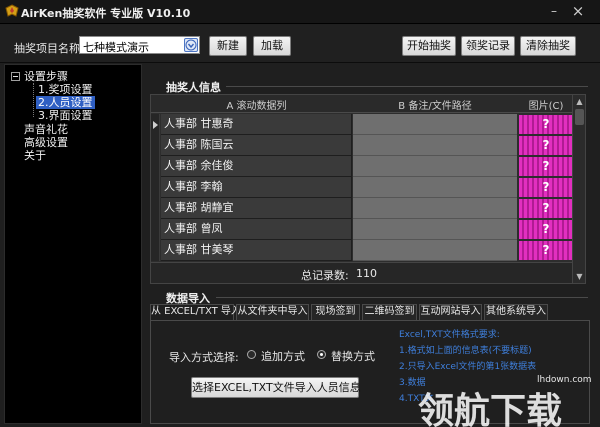 This screenshot has height=427, width=600. I want to click on cell-name: 人事部 甘美琴, so click(256, 250).